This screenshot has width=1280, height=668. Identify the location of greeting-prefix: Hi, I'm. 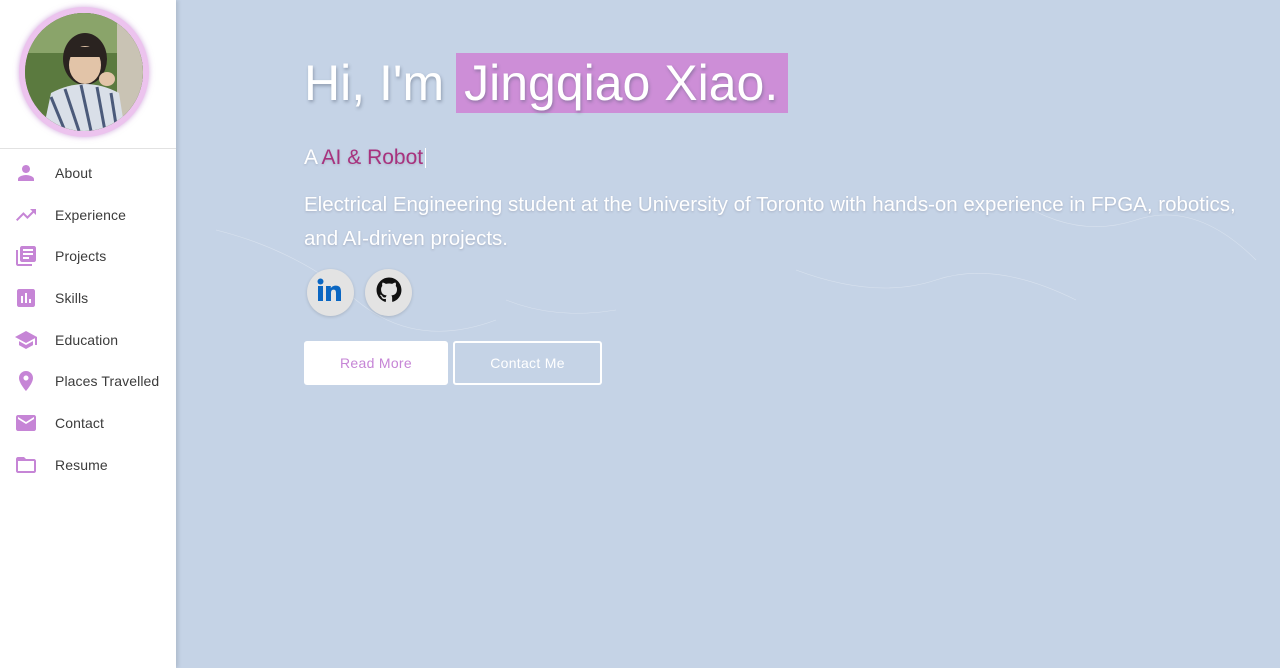
(374, 83).